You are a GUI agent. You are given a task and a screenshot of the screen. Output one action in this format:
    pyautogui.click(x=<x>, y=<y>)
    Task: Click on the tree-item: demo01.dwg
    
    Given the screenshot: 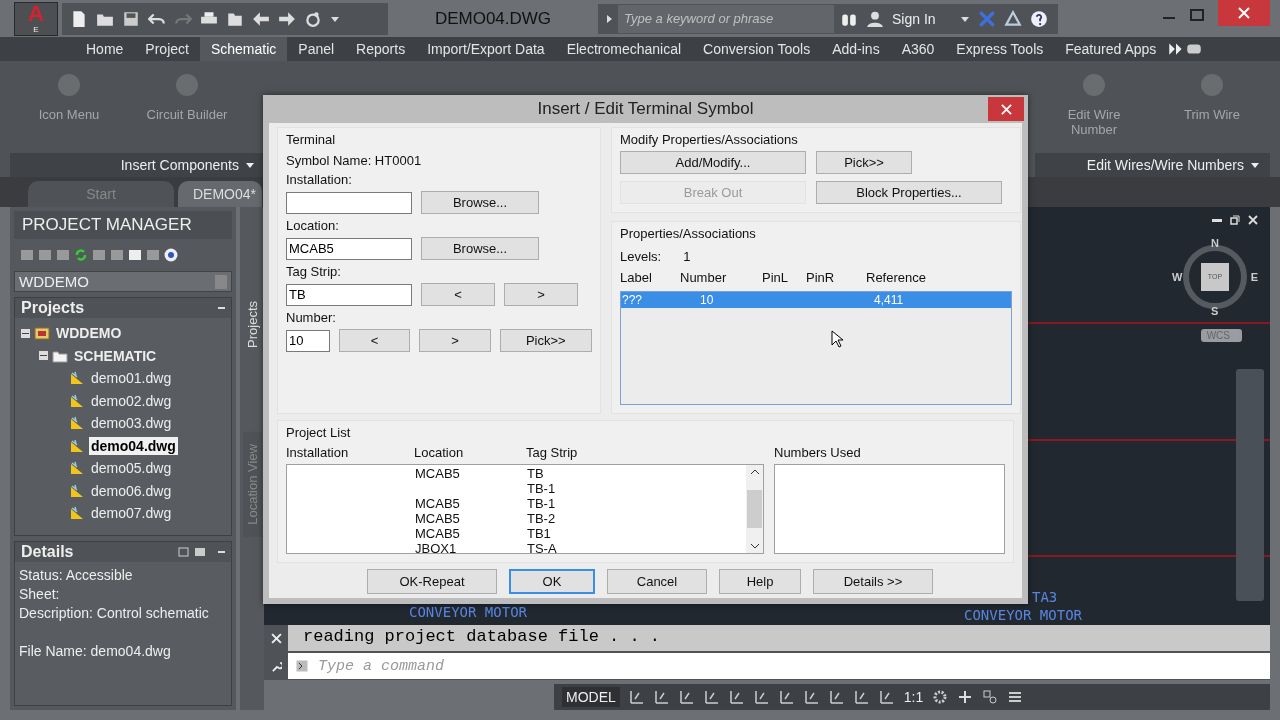 What is the action you would take?
    pyautogui.click(x=131, y=378)
    